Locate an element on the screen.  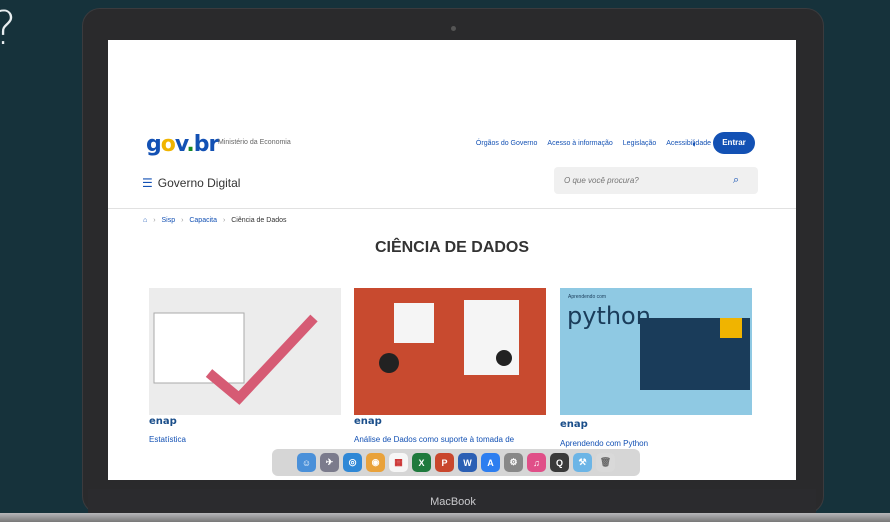
card-image-estatistica is located at coordinates (245, 351).